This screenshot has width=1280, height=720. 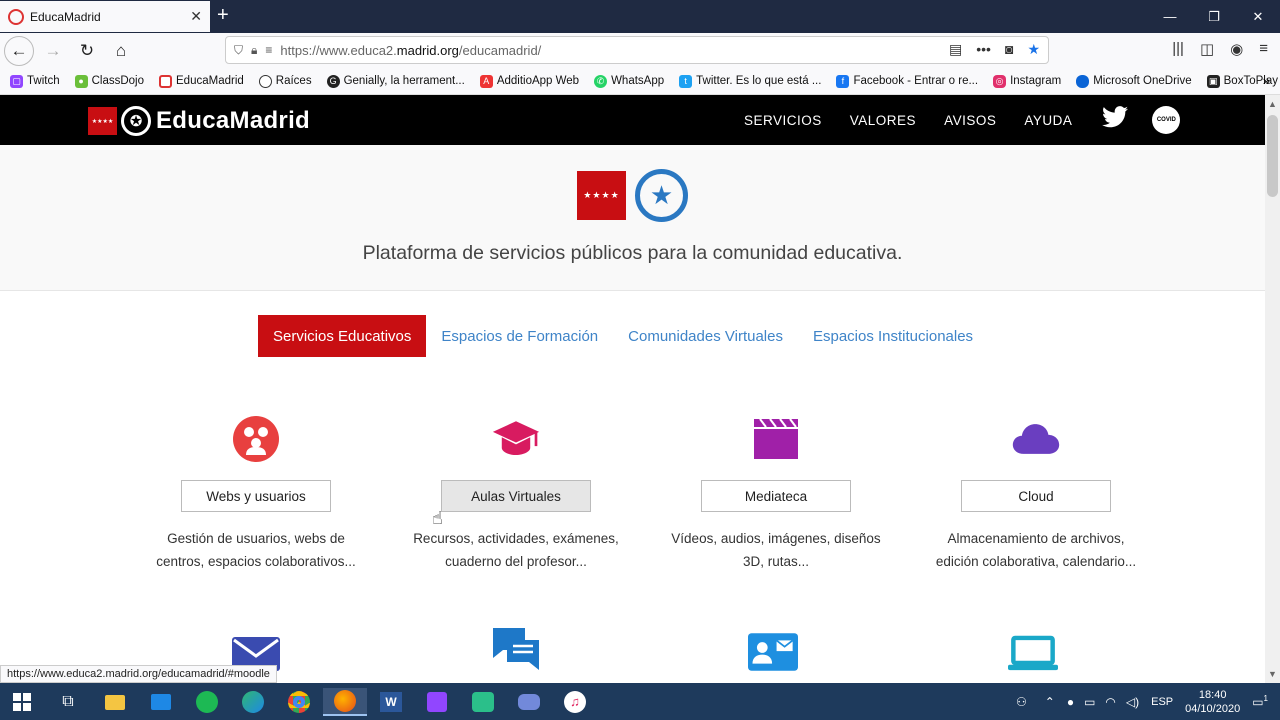 What do you see at coordinates (640, 16) in the screenshot?
I see `browser-tab-bar: EducaMadrid ✕ + — ❐ ✕` at bounding box center [640, 16].